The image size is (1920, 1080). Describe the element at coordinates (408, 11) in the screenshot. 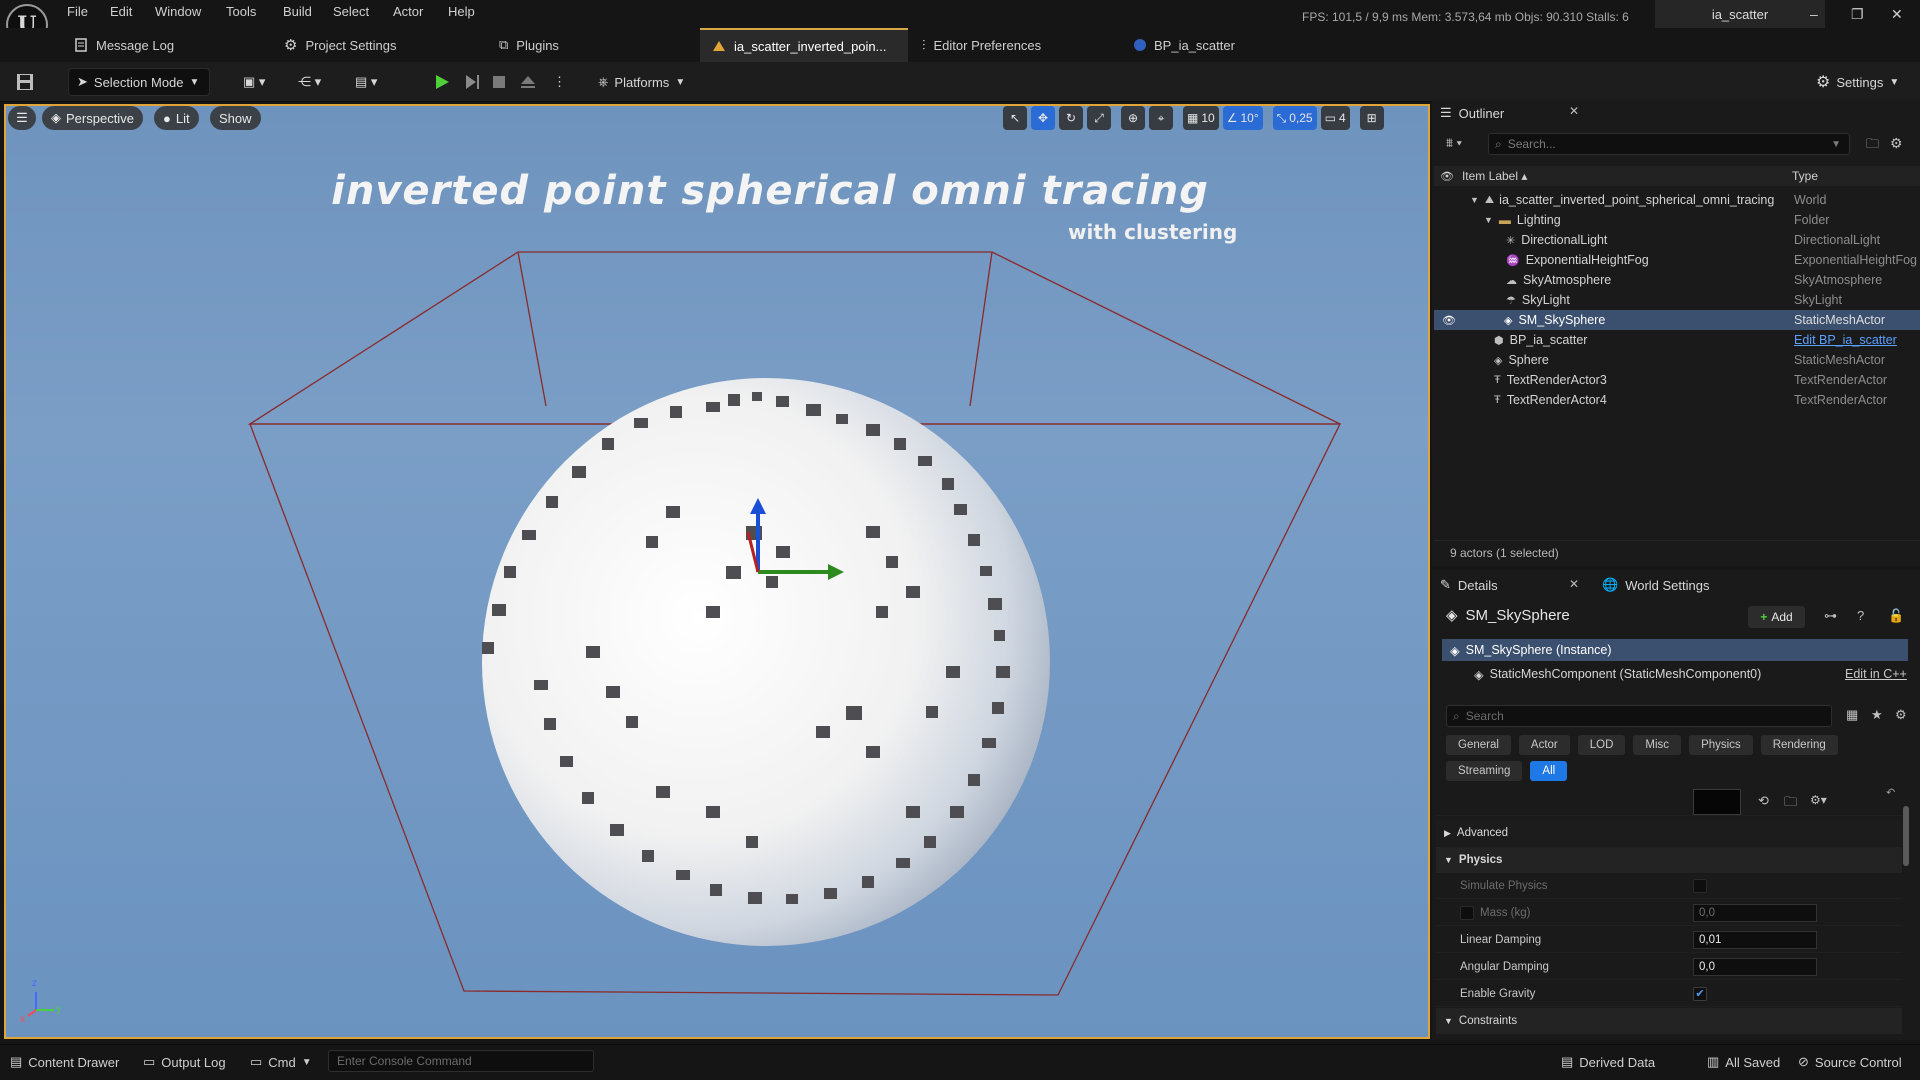

I see `menu-actor: Actor` at that location.